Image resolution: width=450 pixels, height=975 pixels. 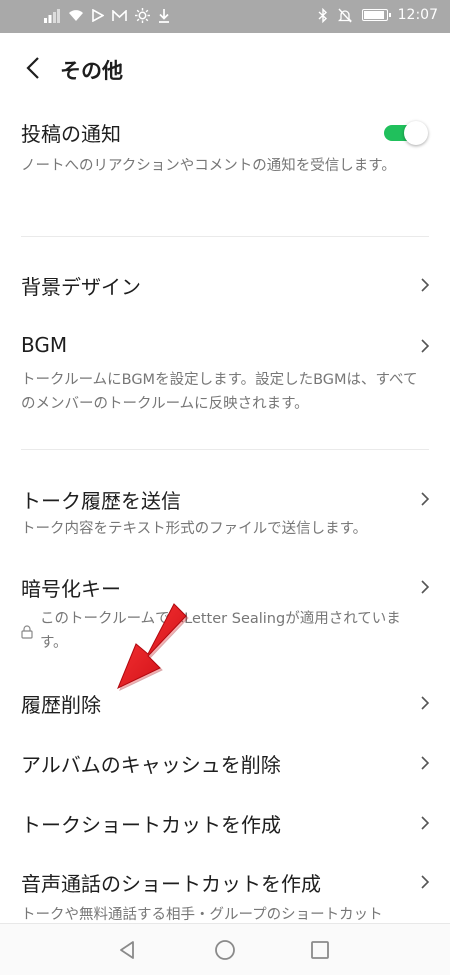 I want to click on navigation-bar, so click(x=225, y=949).